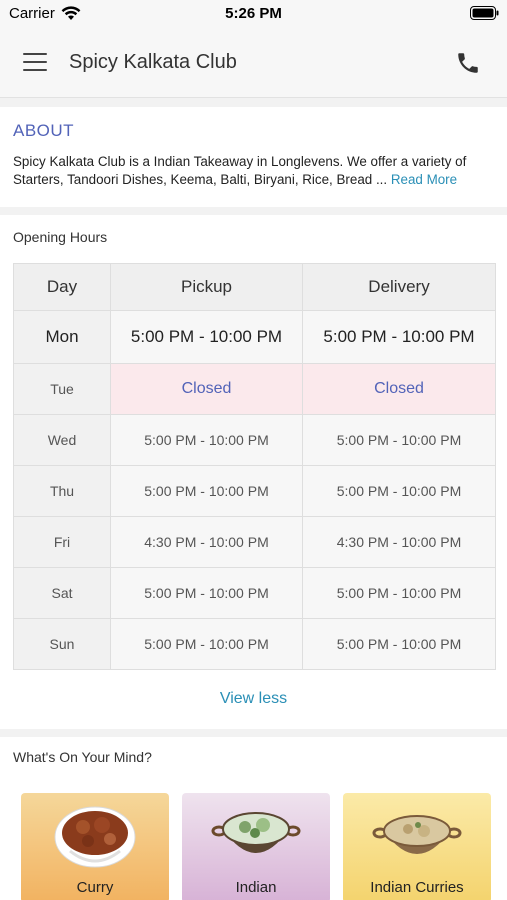  What do you see at coordinates (206, 542) in the screenshot?
I see `pickup-cell: 4:30 PM - 10:00 PM` at bounding box center [206, 542].